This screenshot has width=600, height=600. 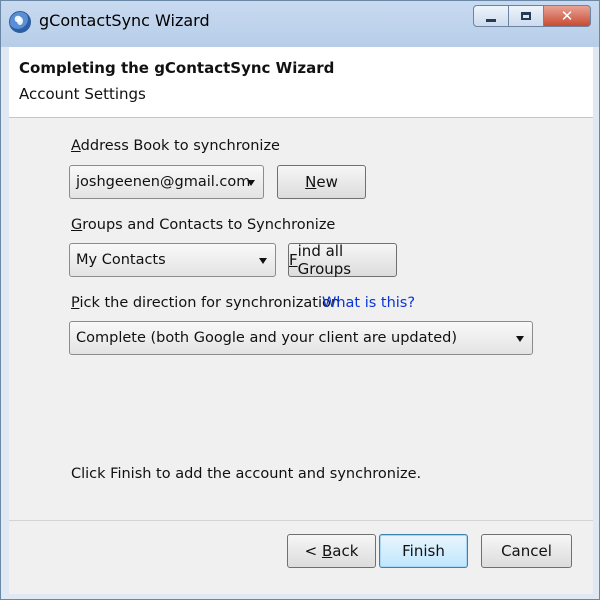 What do you see at coordinates (177, 68) in the screenshot?
I see `page-title: Completing the gContactSync Wizard` at bounding box center [177, 68].